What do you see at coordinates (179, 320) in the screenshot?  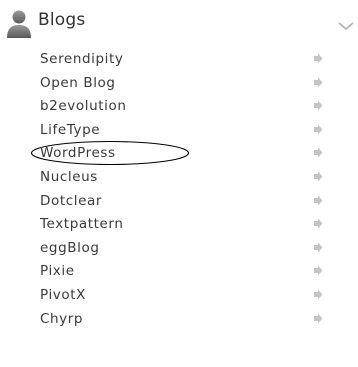 I see `list-item-chyrp: Chyrp` at bounding box center [179, 320].